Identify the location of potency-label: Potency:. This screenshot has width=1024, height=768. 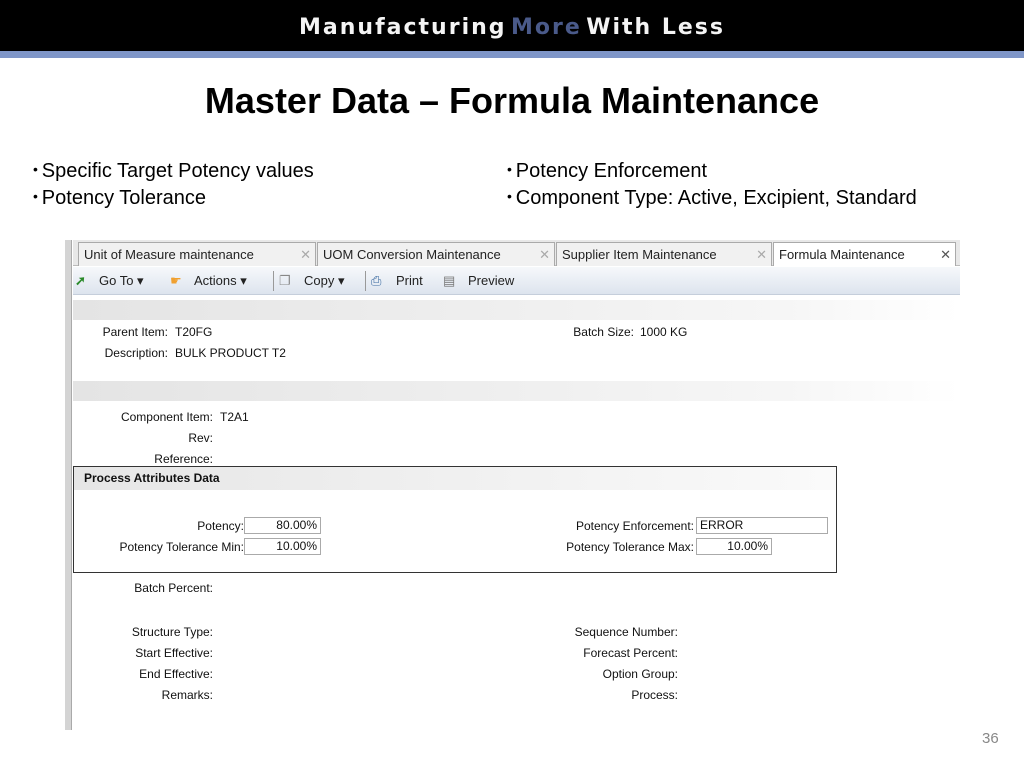
(220, 526).